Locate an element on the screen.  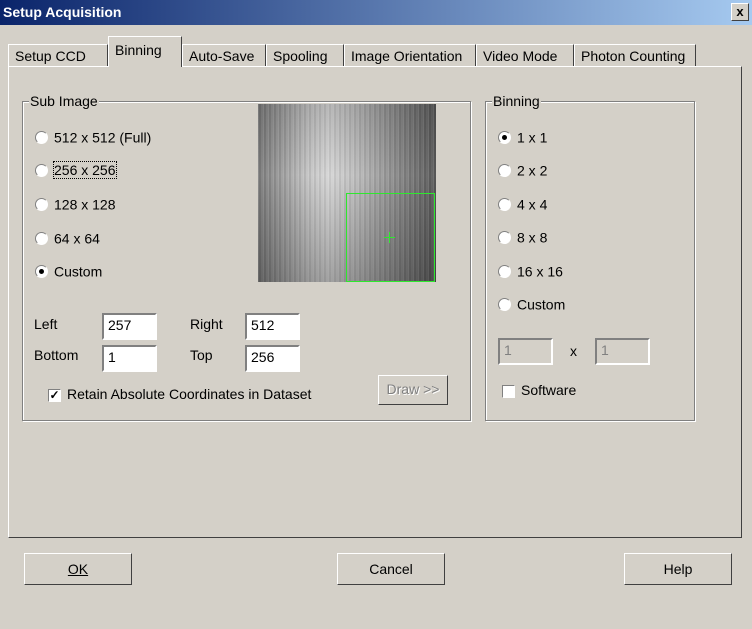
ok-button-label: OK is located at coordinates (78, 569).